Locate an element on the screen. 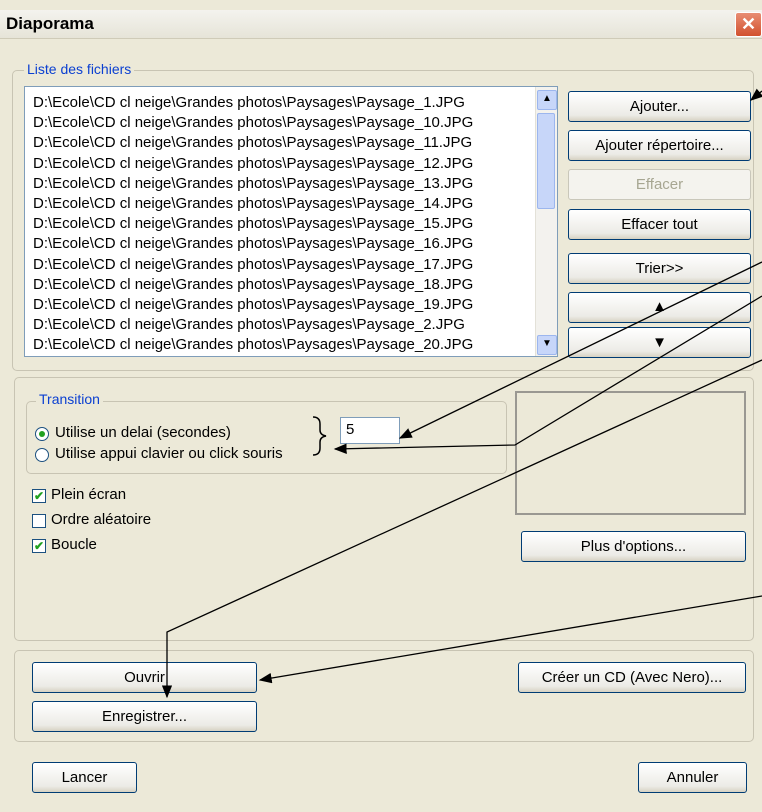 Image resolution: width=762 pixels, height=812 pixels. file-list-scrollbar: ▲ ▼ is located at coordinates (546, 221).